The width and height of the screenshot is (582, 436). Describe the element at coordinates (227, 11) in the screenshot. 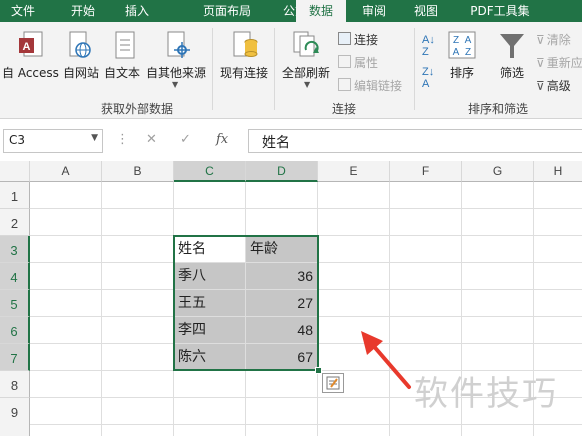

I see `tab-page-layout: 页面布局` at that location.